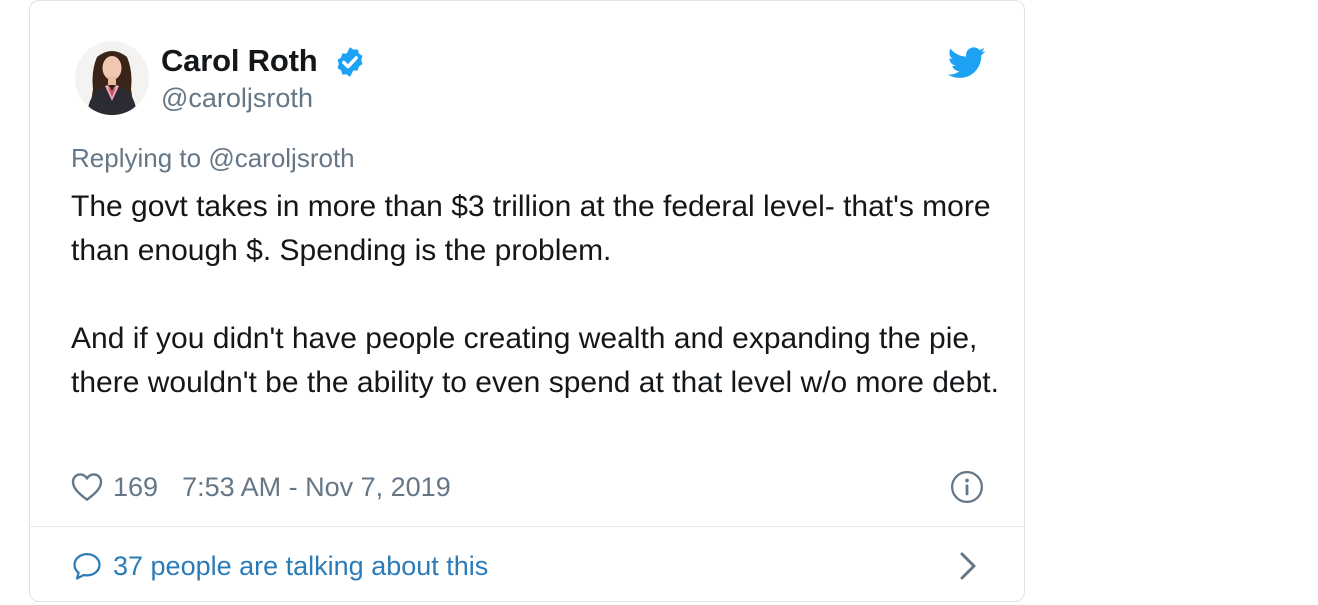 The image size is (1318, 605). What do you see at coordinates (136, 158) in the screenshot?
I see `replying-to-label: Replying to` at bounding box center [136, 158].